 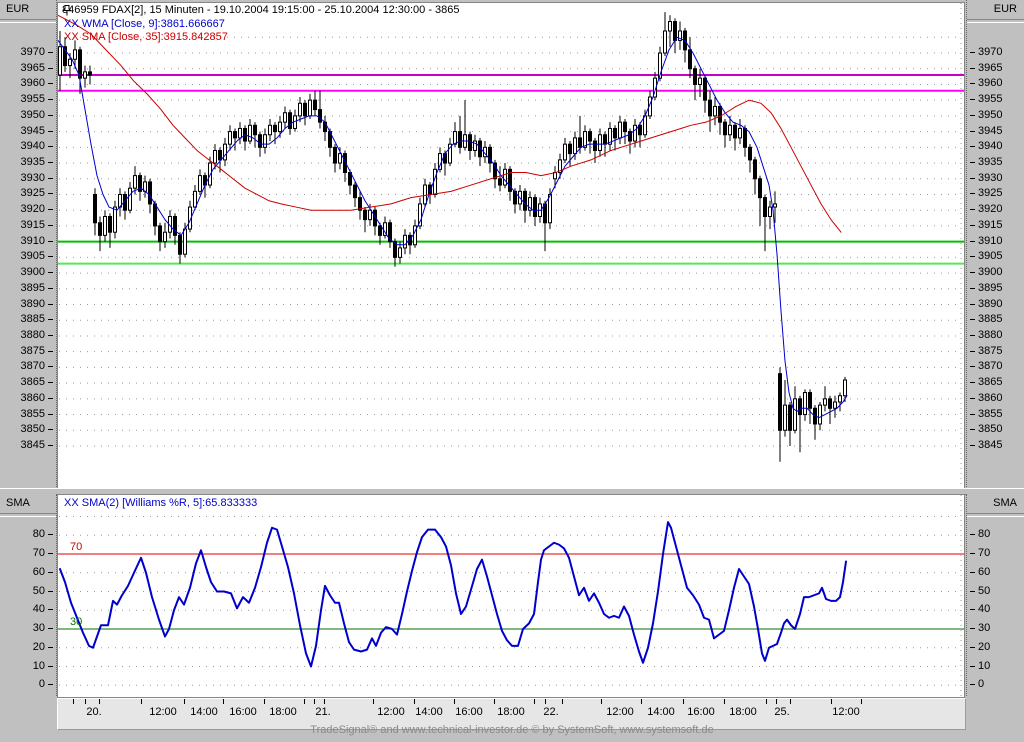 I want to click on price-tick-label: 3970, so click(x=32, y=52).